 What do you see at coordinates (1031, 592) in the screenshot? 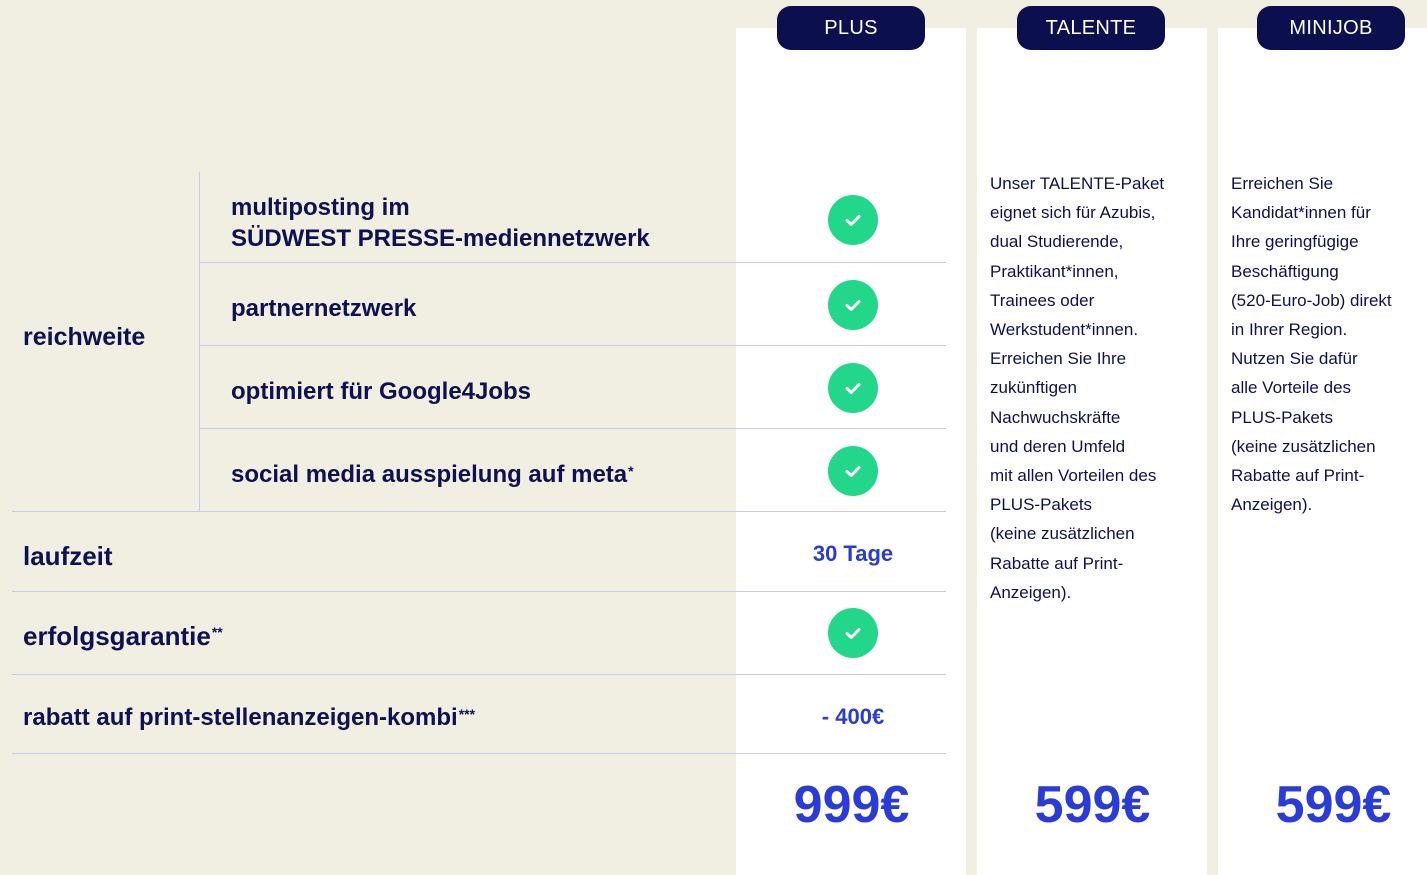
I see `talente-description-line: Anzeigen).` at bounding box center [1031, 592].